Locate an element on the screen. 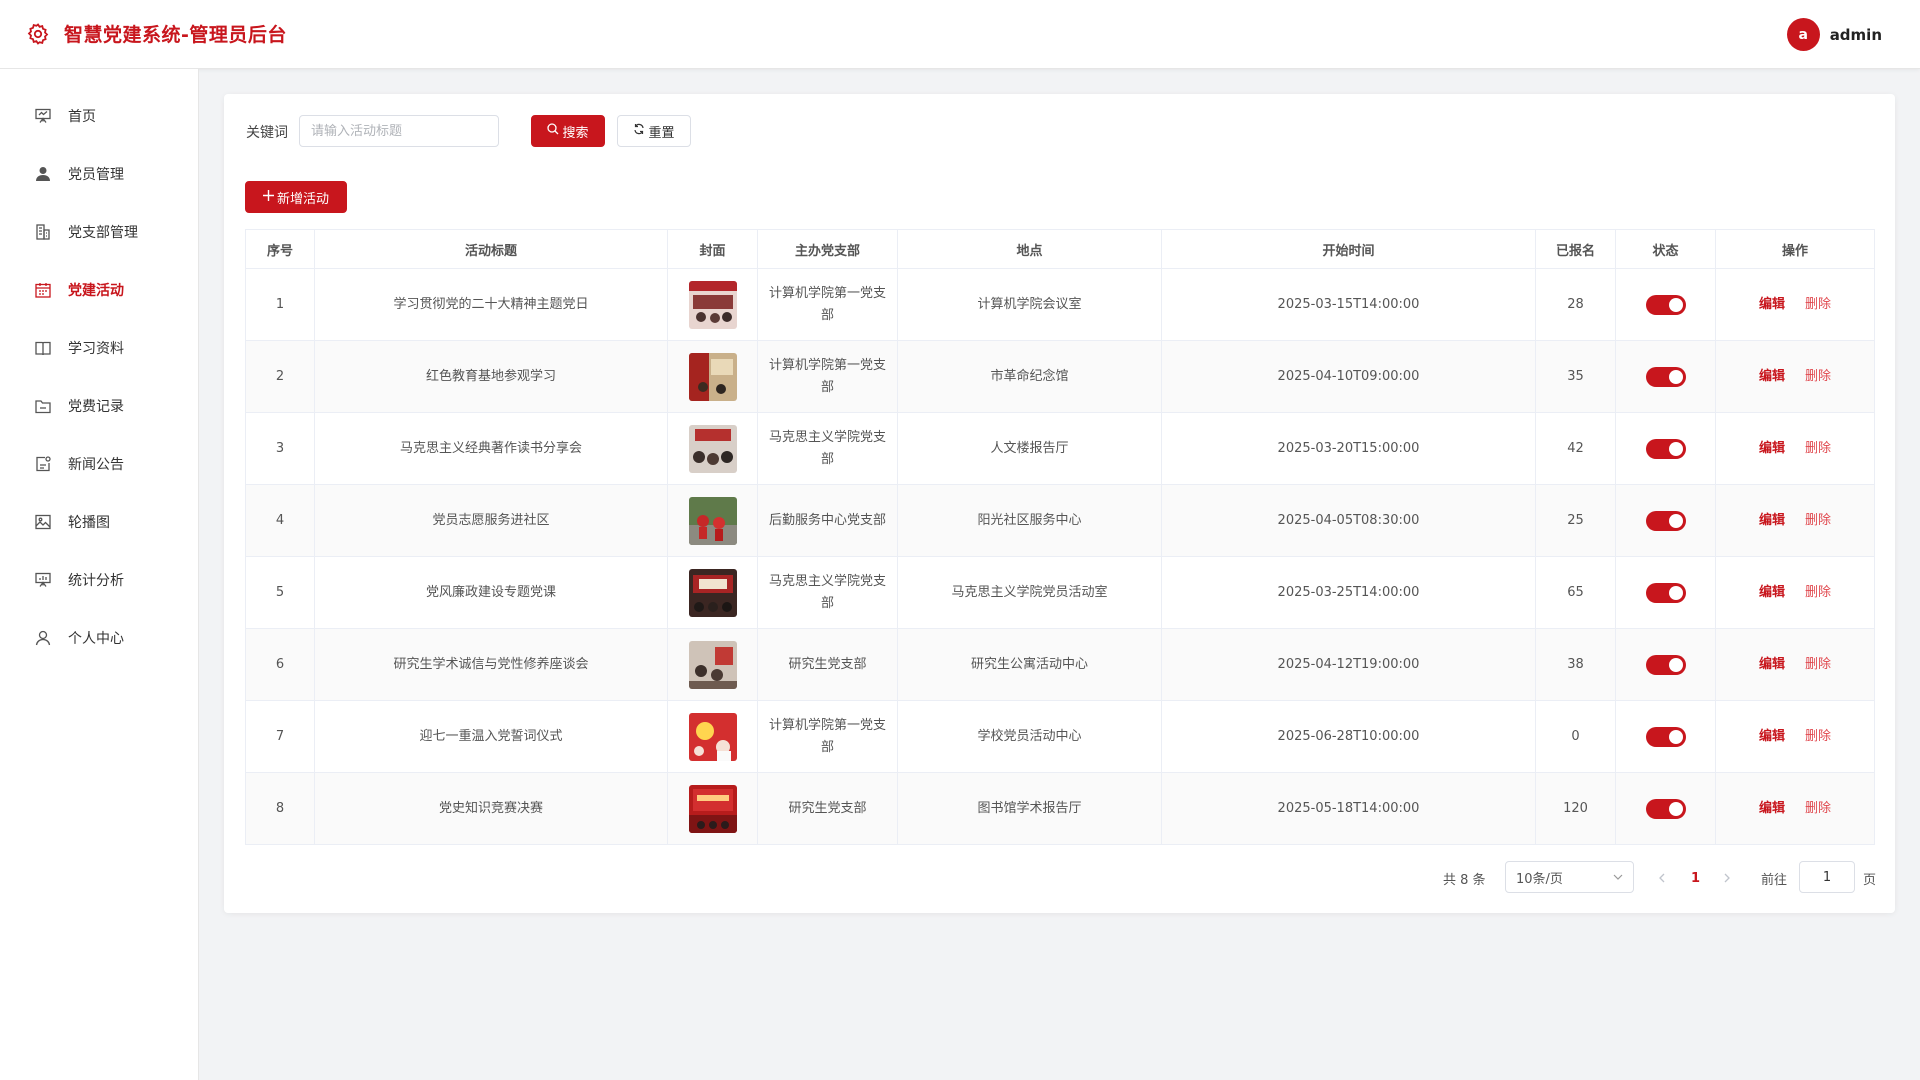  page-size-value: 10条/页 is located at coordinates (1539, 879).